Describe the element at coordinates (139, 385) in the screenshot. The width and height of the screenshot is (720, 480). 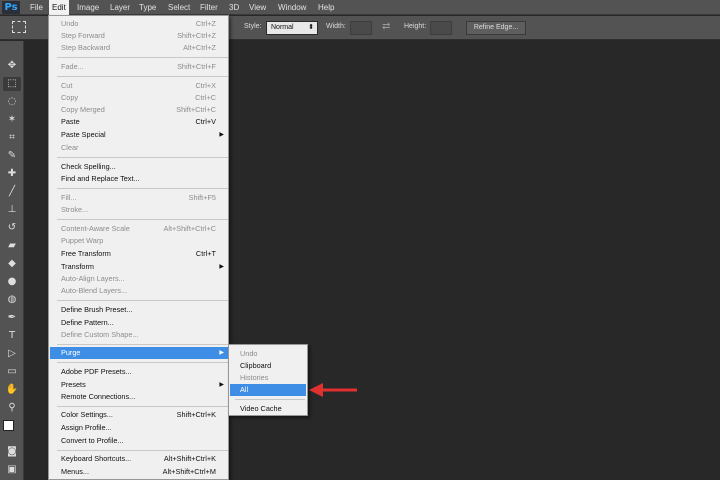
I see `menu-item-presets: Presets ▶` at that location.